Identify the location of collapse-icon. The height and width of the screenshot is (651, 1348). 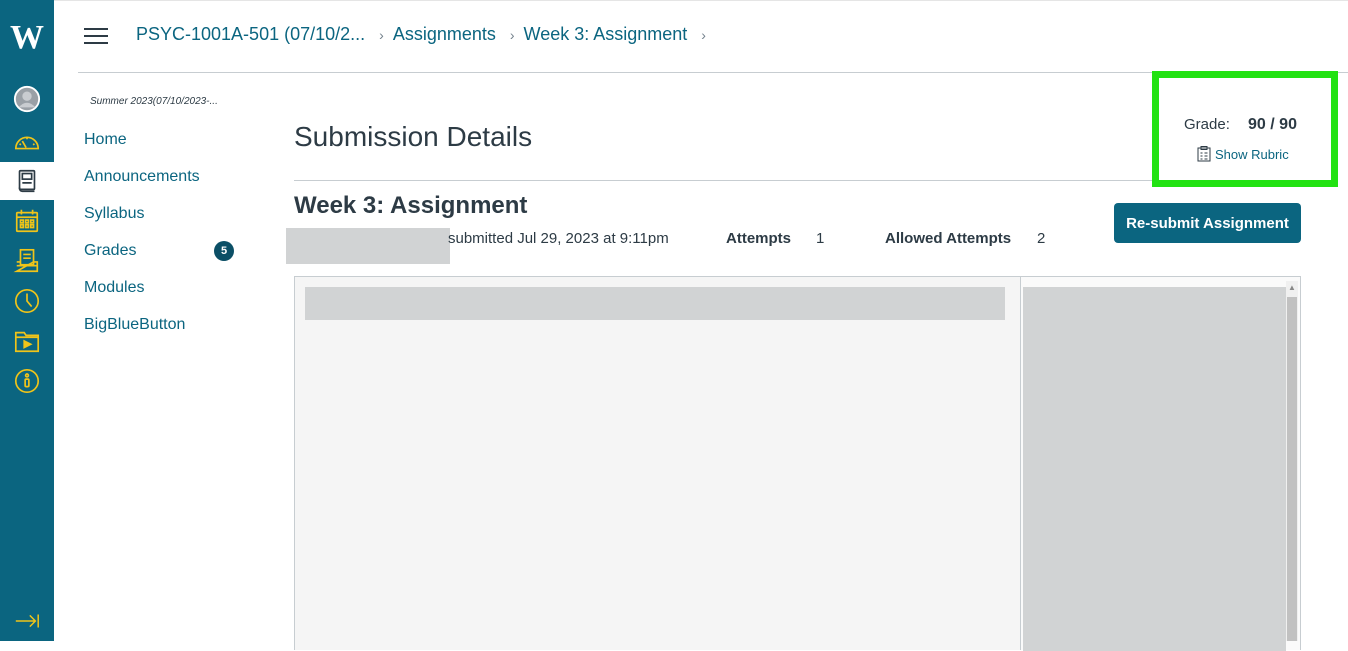
(27, 621).